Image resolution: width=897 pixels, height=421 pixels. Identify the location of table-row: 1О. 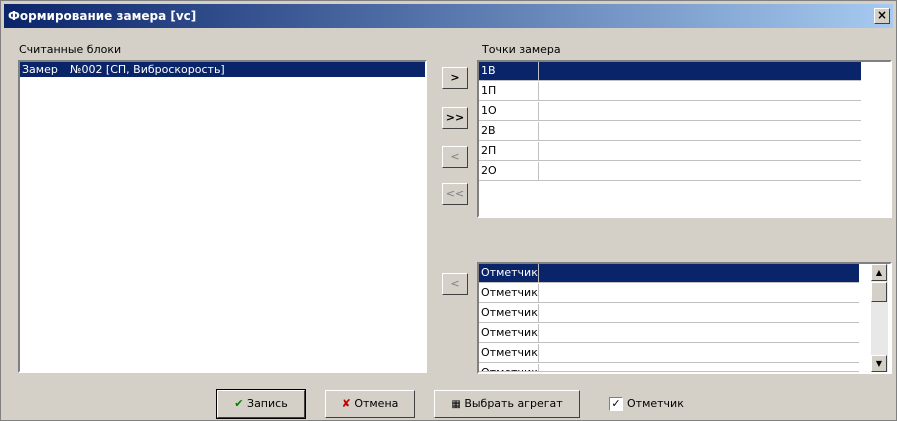
(670, 111).